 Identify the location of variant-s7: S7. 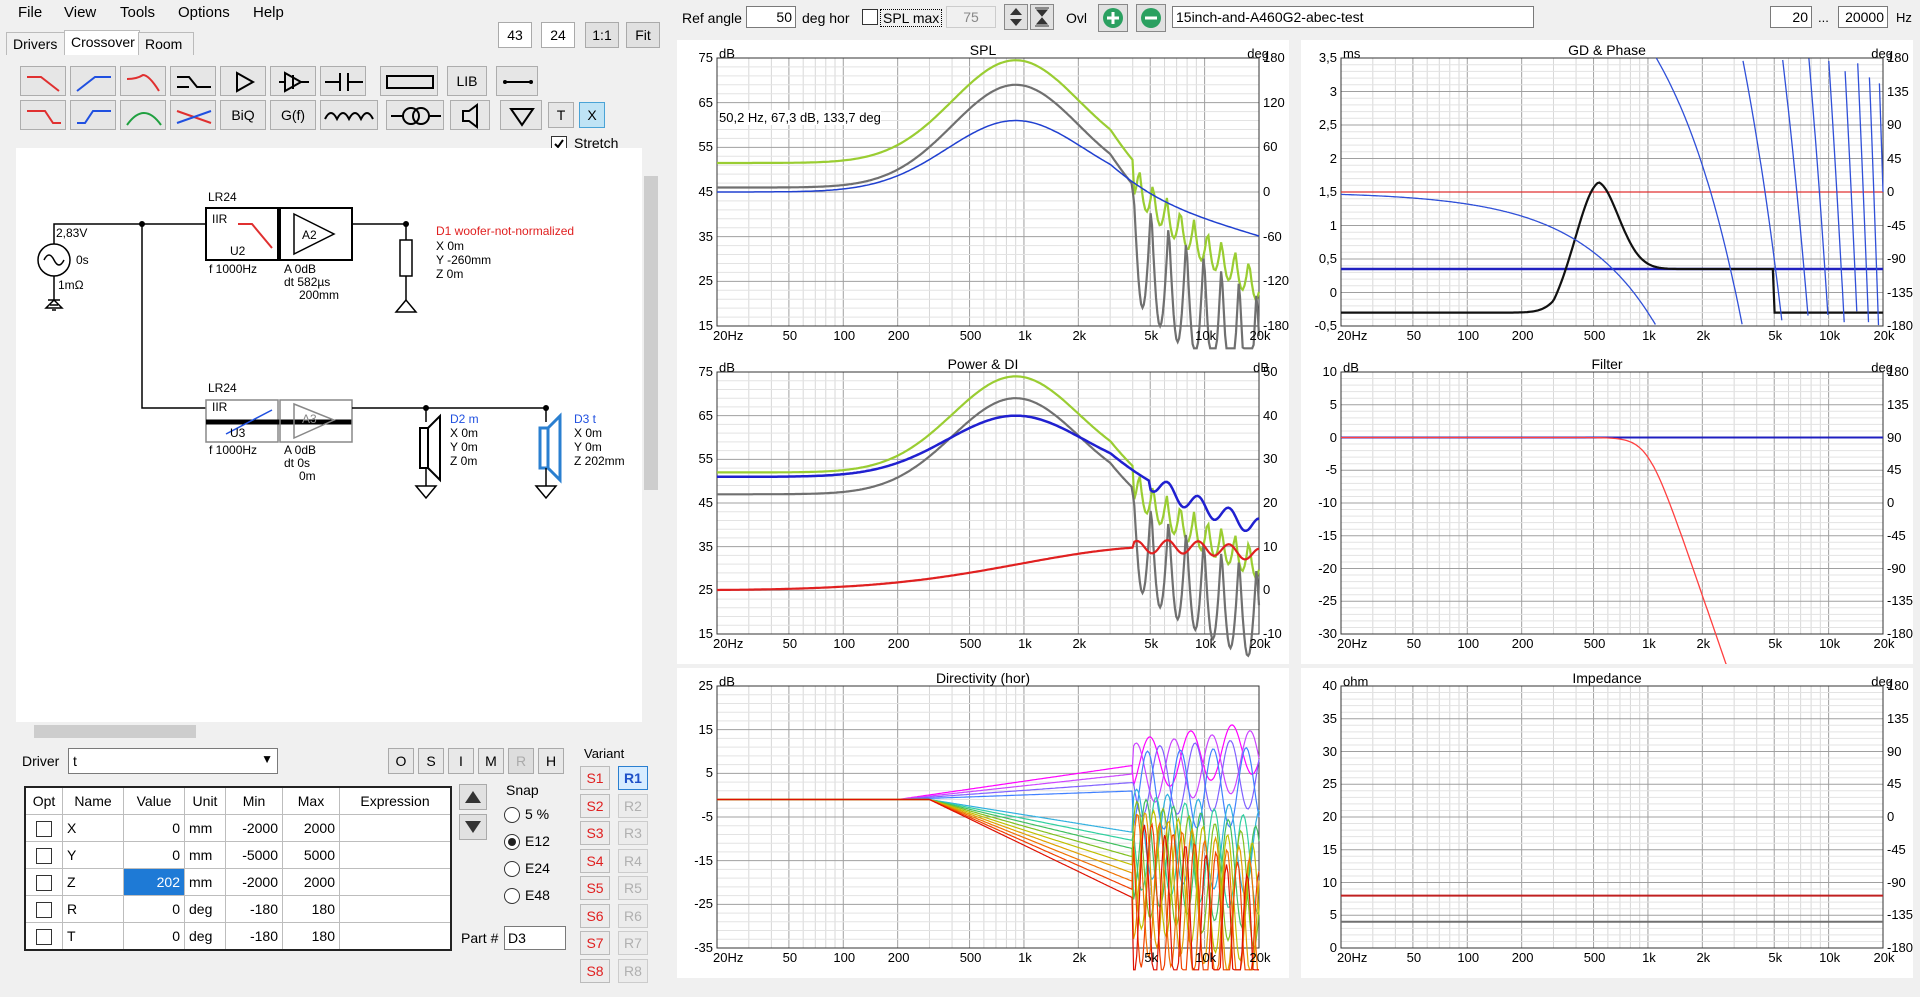
(595, 943).